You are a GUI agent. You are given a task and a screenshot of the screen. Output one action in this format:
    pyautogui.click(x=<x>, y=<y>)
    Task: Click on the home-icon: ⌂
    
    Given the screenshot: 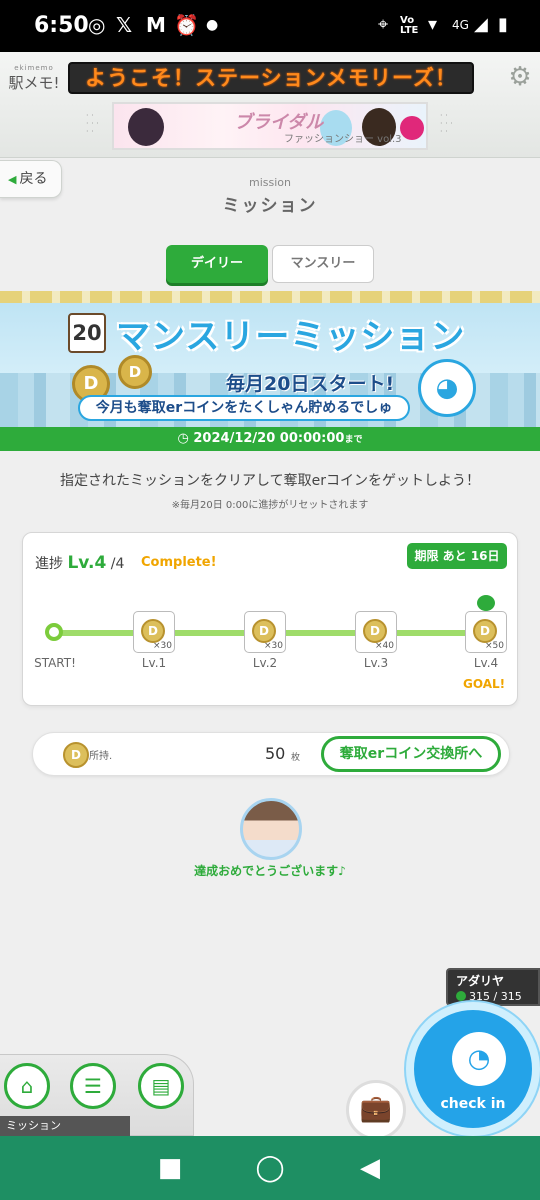 What is the action you would take?
    pyautogui.click(x=27, y=1086)
    